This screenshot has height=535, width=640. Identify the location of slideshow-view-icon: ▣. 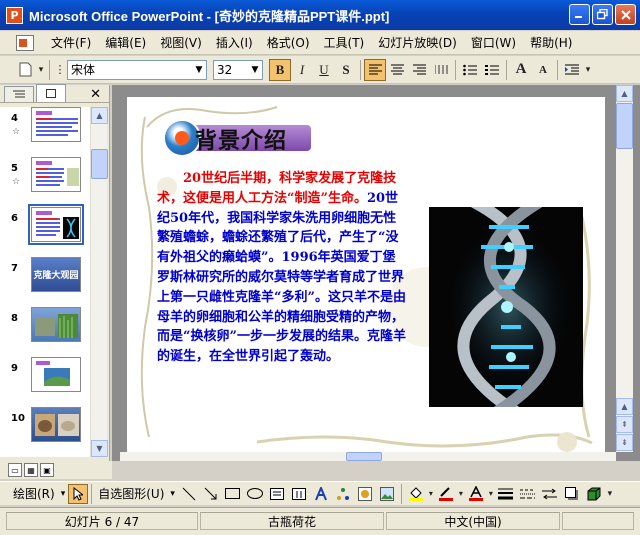
(47, 470).